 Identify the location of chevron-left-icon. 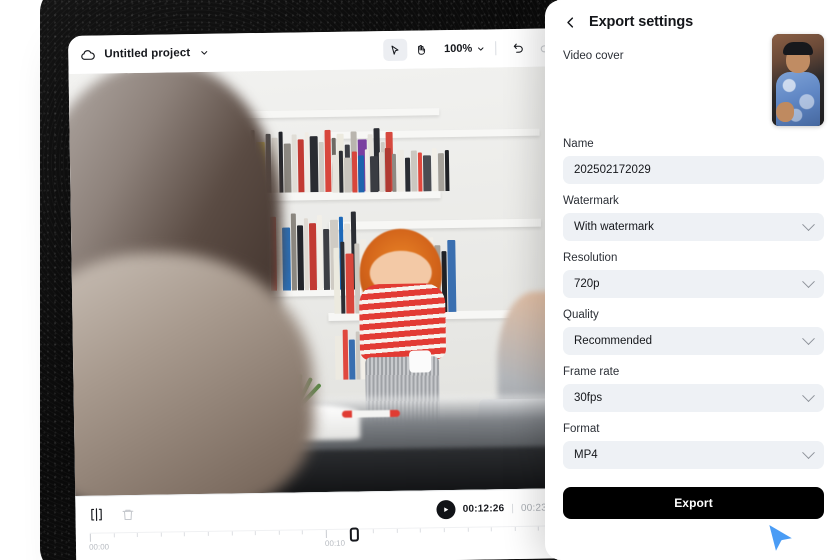
(570, 22).